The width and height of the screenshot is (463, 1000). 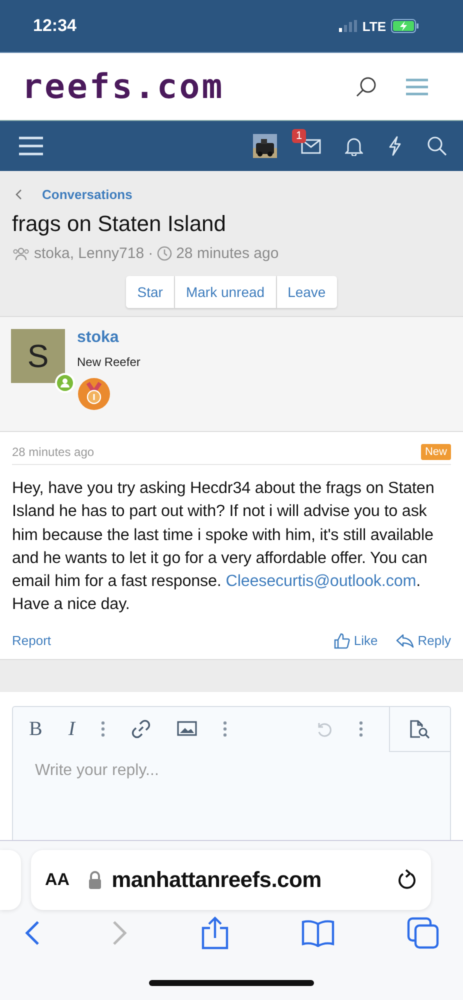 I want to click on italic-button: I, so click(x=72, y=729).